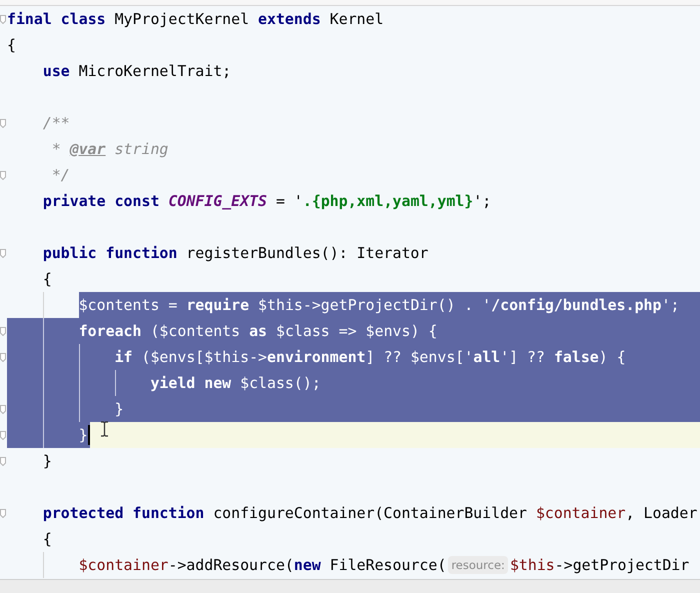 The width and height of the screenshot is (700, 593). What do you see at coordinates (600, 565) in the screenshot?
I see `code-line: $this->getProjectDir` at bounding box center [600, 565].